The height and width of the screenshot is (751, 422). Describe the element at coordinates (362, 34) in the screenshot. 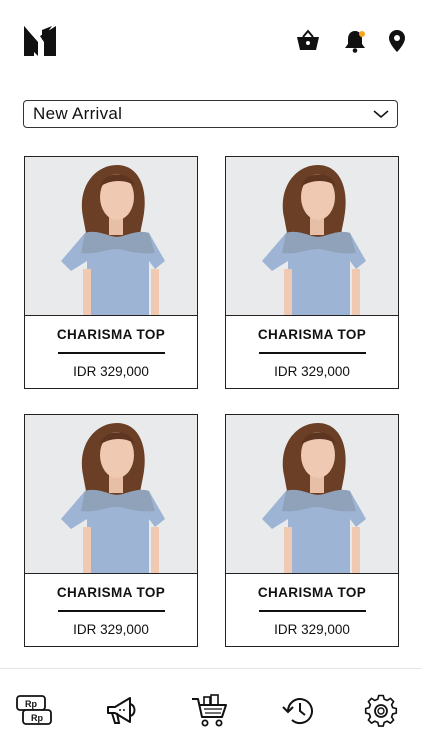

I see `notification-badge` at that location.